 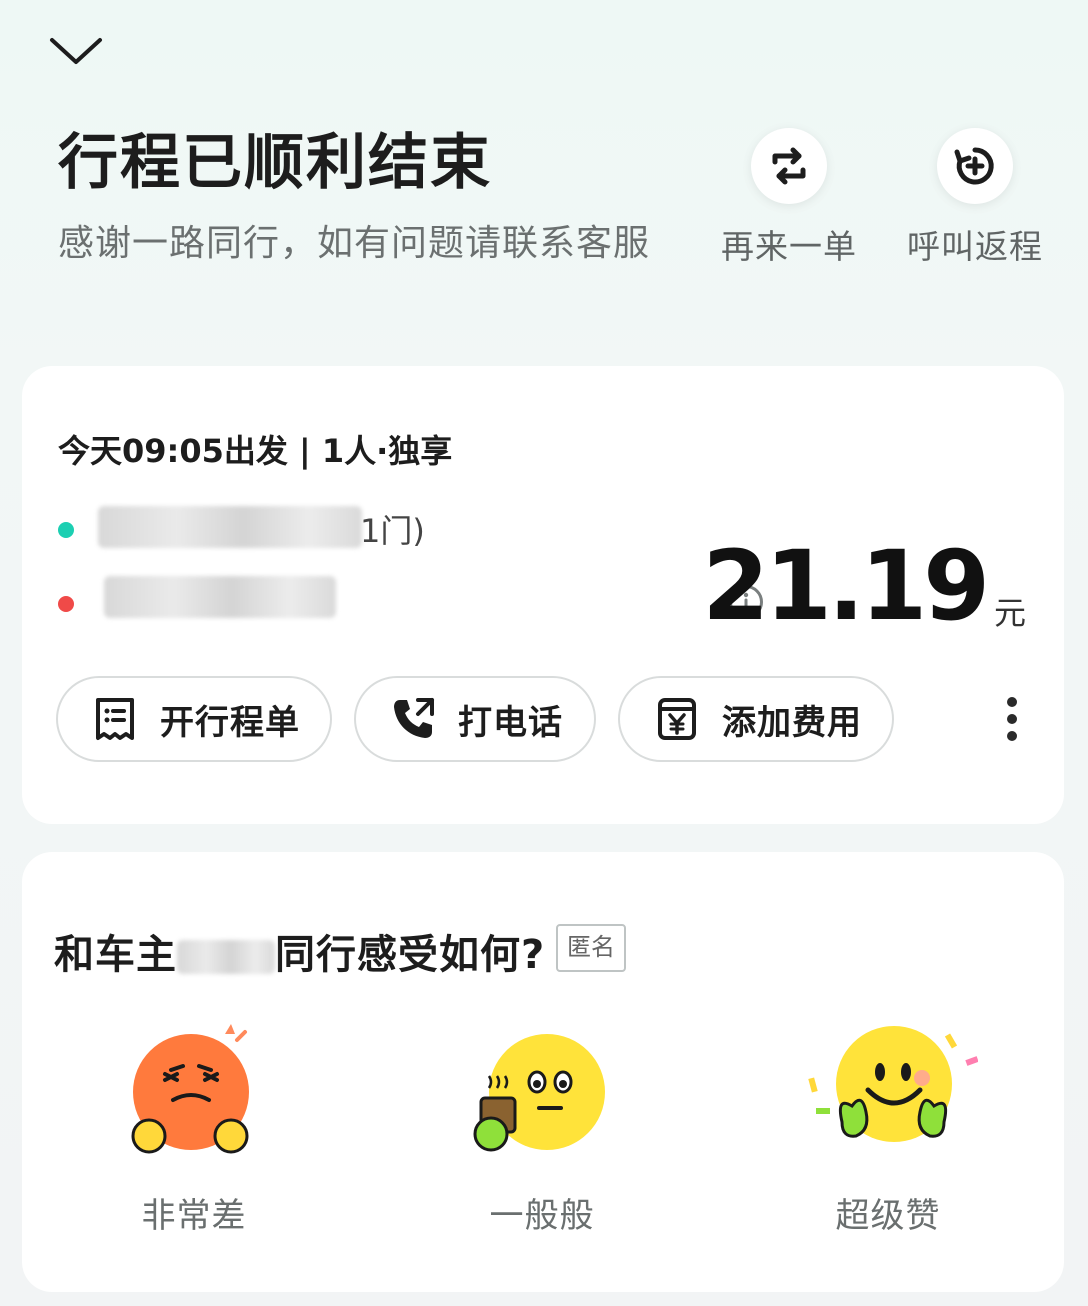 I want to click on rating-option-average-label: 一般般, so click(x=542, y=1216).